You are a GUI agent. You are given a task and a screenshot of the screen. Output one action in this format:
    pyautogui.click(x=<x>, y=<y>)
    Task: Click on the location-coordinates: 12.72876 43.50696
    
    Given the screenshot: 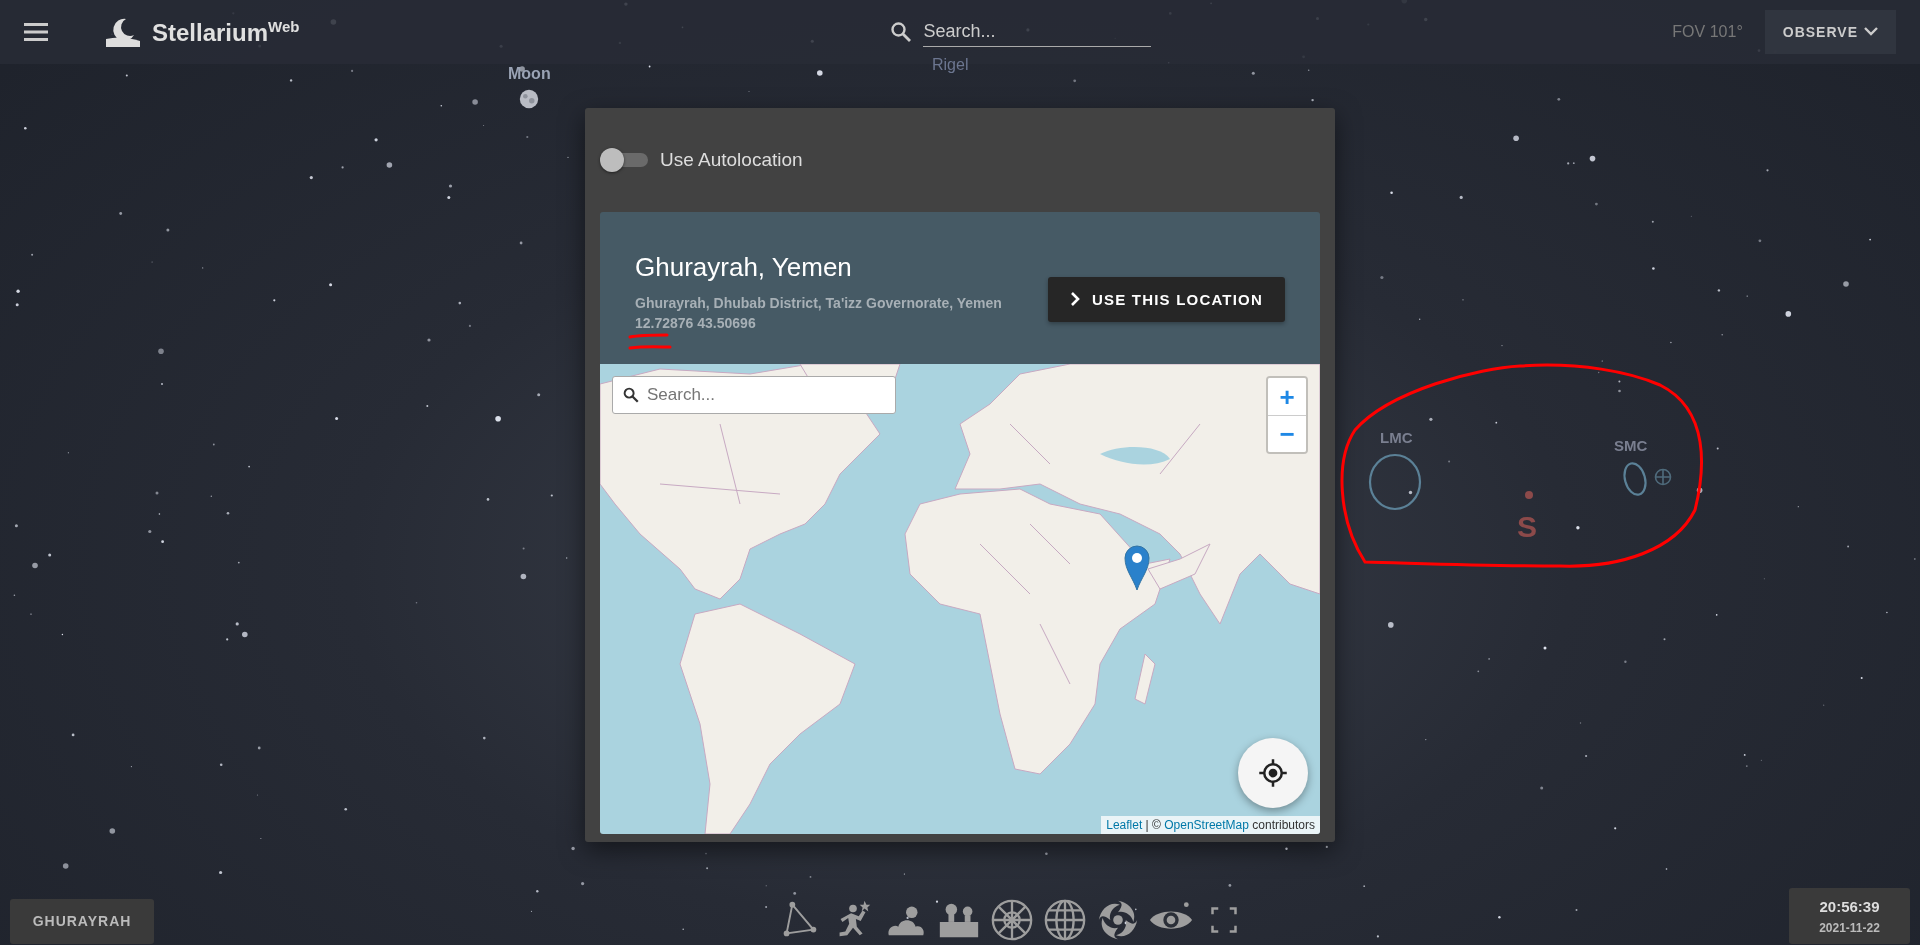 What is the action you would take?
    pyautogui.click(x=696, y=322)
    